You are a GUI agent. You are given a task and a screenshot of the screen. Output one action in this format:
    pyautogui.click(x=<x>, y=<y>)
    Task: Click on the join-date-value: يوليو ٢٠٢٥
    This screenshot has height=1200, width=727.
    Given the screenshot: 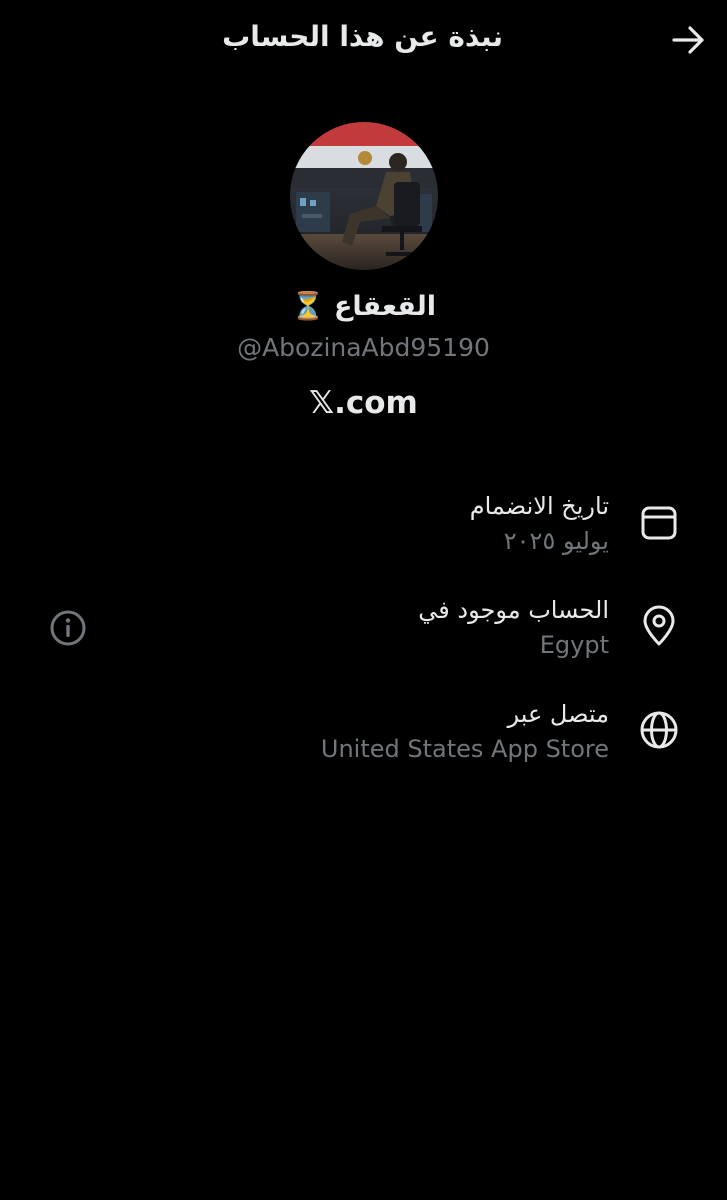 What is the action you would take?
    pyautogui.click(x=556, y=541)
    